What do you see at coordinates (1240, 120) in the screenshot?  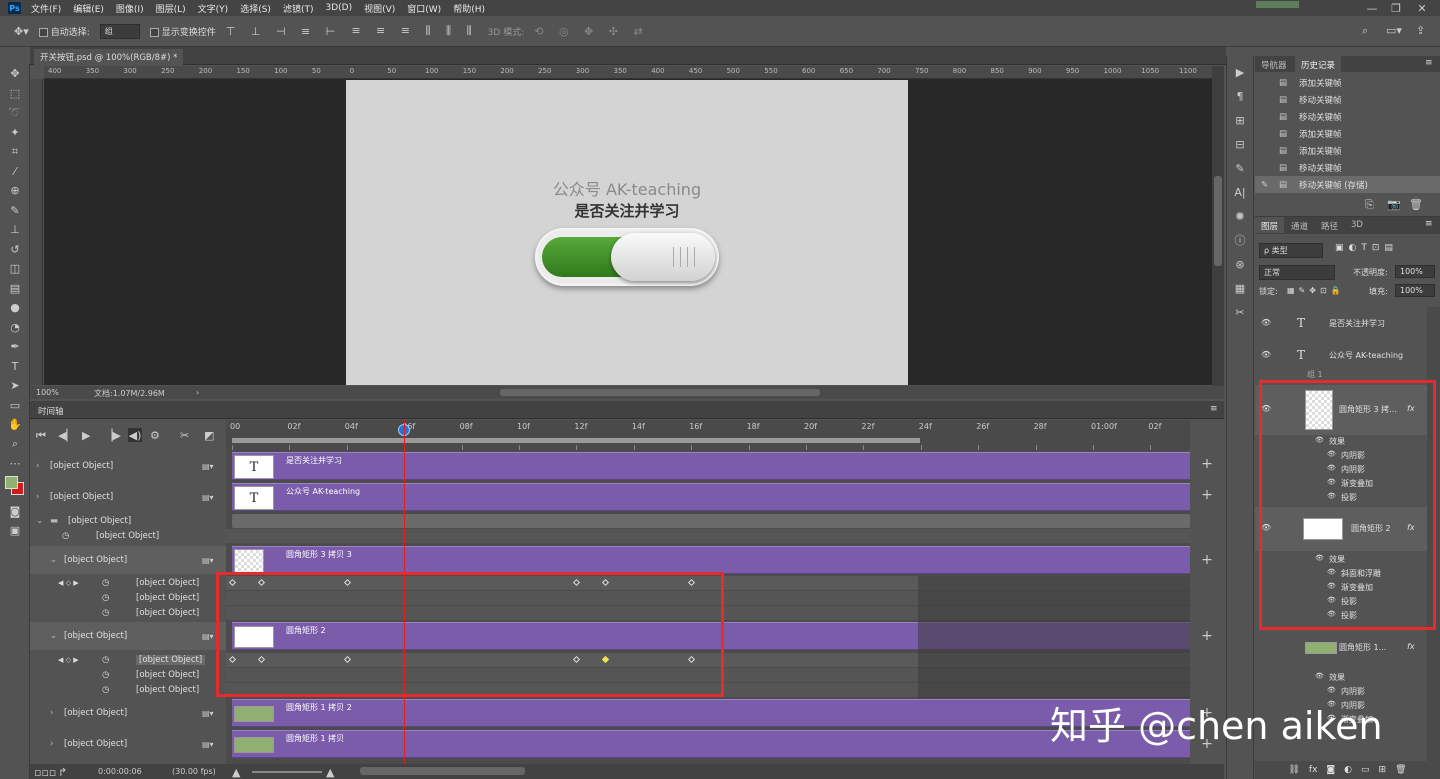 I see `adjust-icon: ⊞` at bounding box center [1240, 120].